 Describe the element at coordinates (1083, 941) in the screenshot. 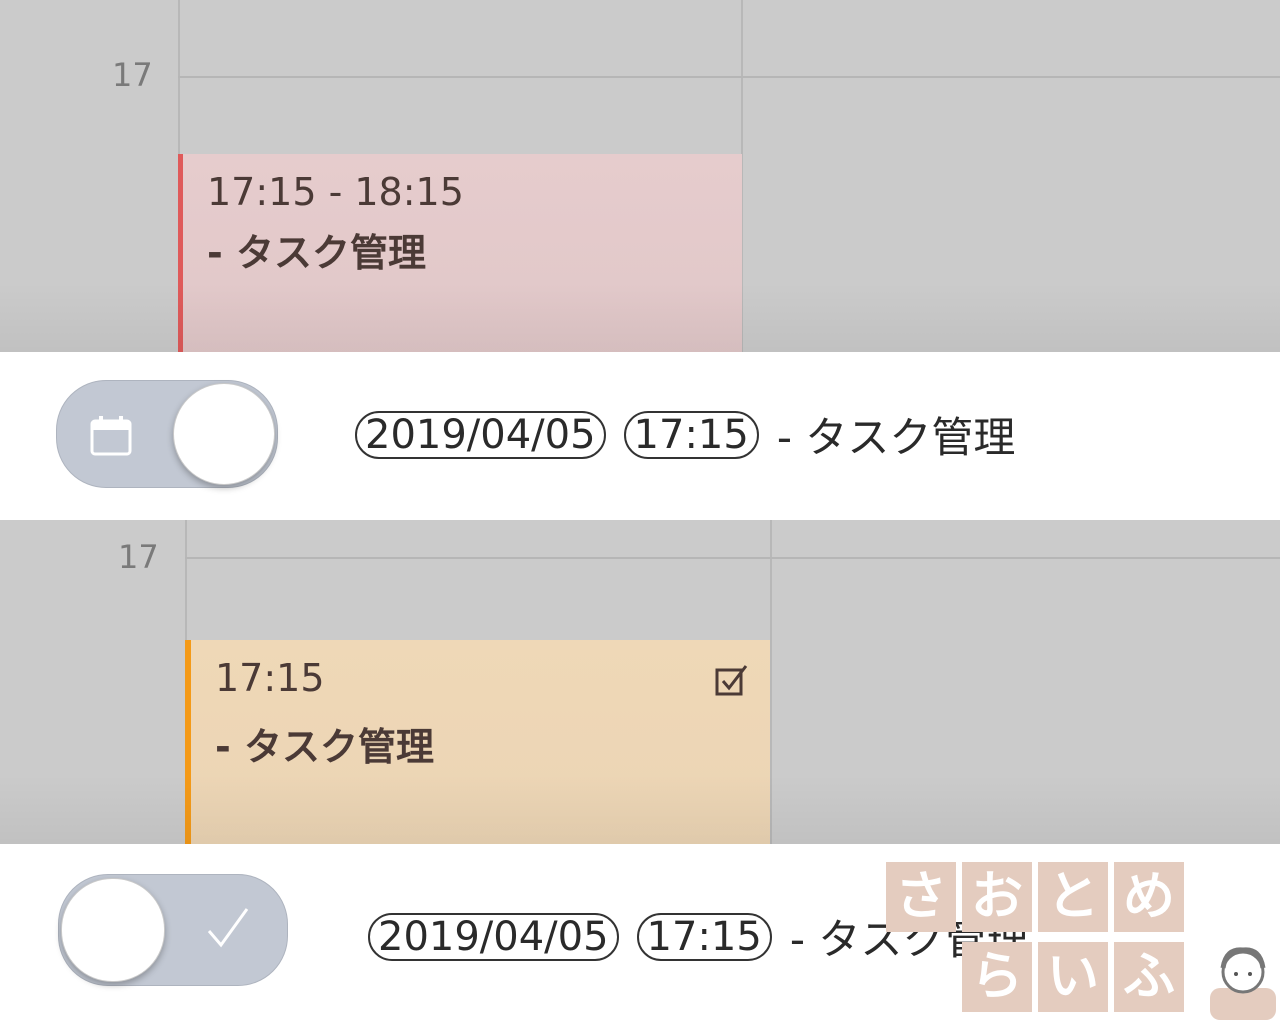

I see `watermark-logo: さ お と め ら い ふ` at that location.